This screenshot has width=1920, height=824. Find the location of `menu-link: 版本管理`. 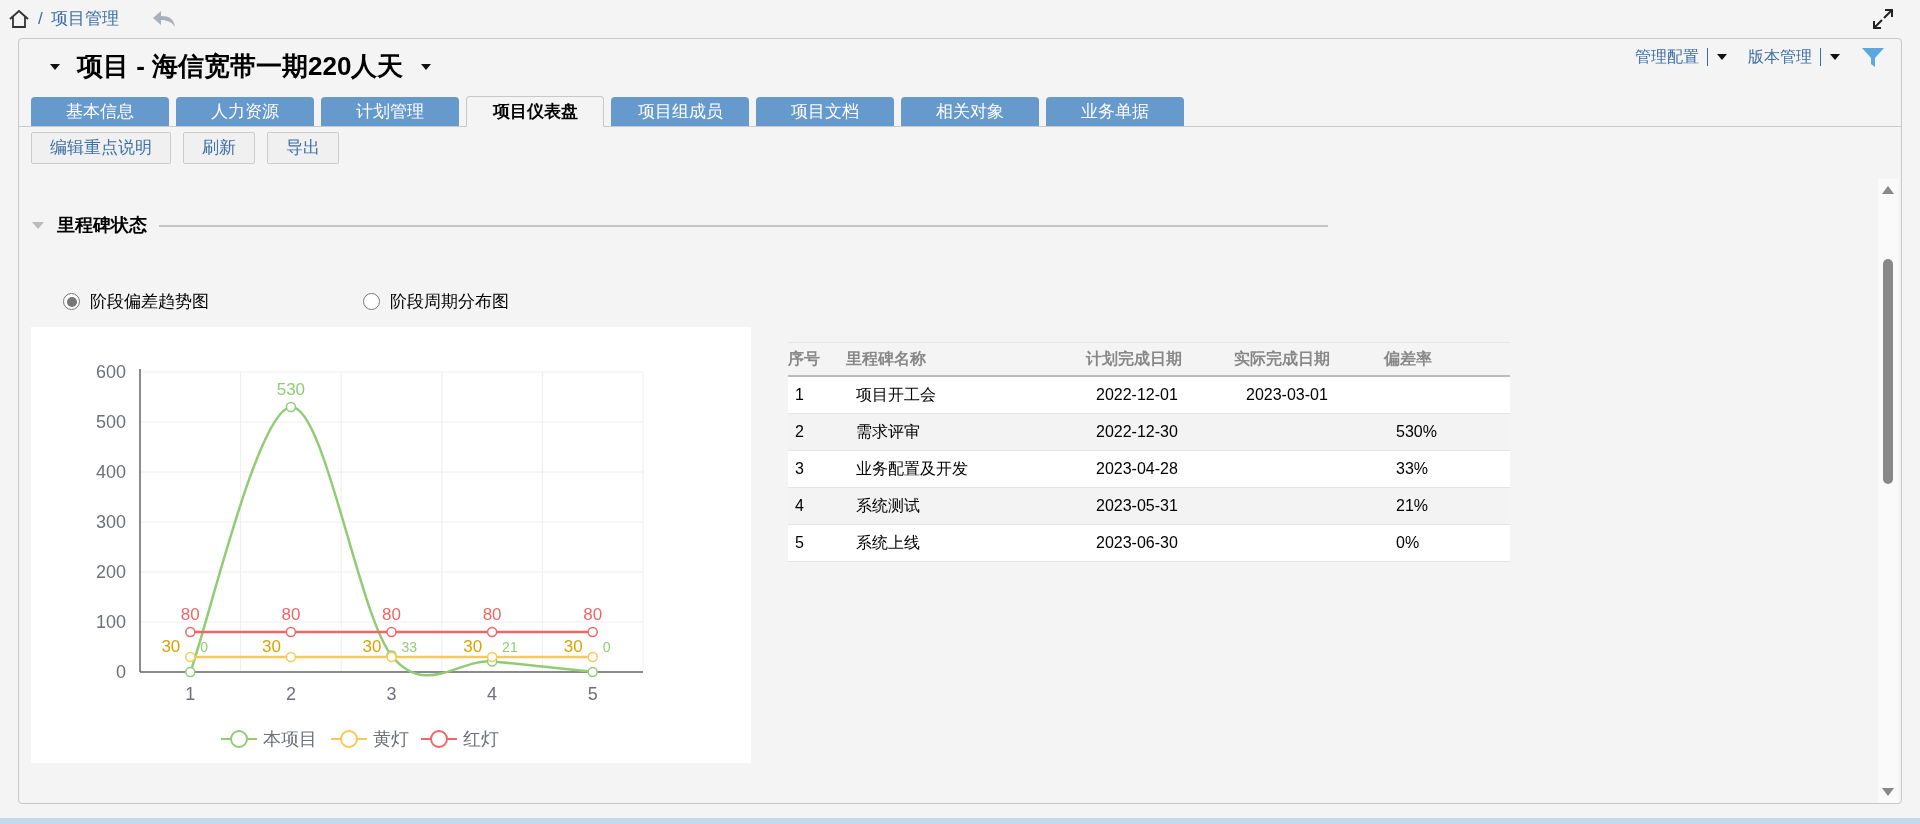

menu-link: 版本管理 is located at coordinates (1780, 57).